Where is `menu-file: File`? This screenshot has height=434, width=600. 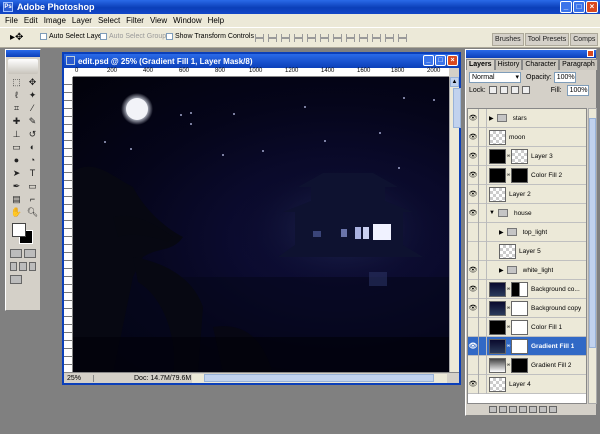 menu-file: File is located at coordinates (11, 20).